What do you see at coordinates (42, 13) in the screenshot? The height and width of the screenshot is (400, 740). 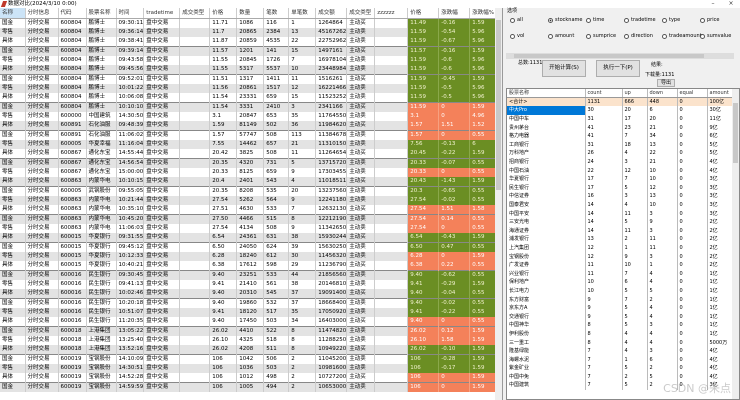 I see `column-header: 分时信息` at bounding box center [42, 13].